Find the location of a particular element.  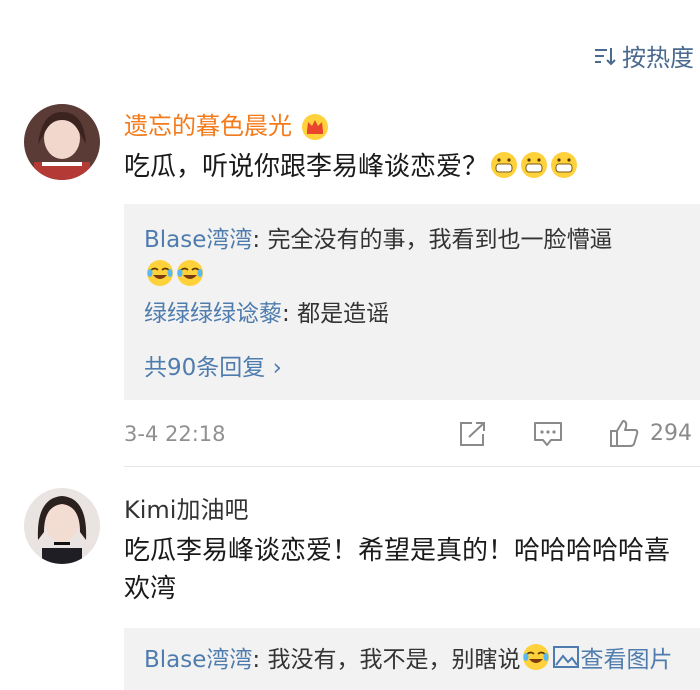

thumbs-up-icon is located at coordinates (624, 433).